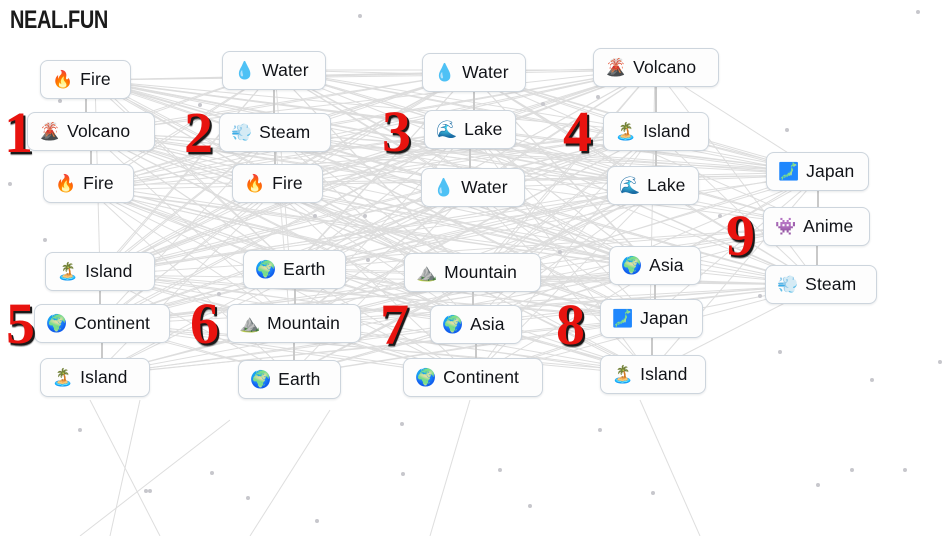 This screenshot has width=952, height=536. What do you see at coordinates (830, 171) in the screenshot?
I see `element-label: Japan` at bounding box center [830, 171].